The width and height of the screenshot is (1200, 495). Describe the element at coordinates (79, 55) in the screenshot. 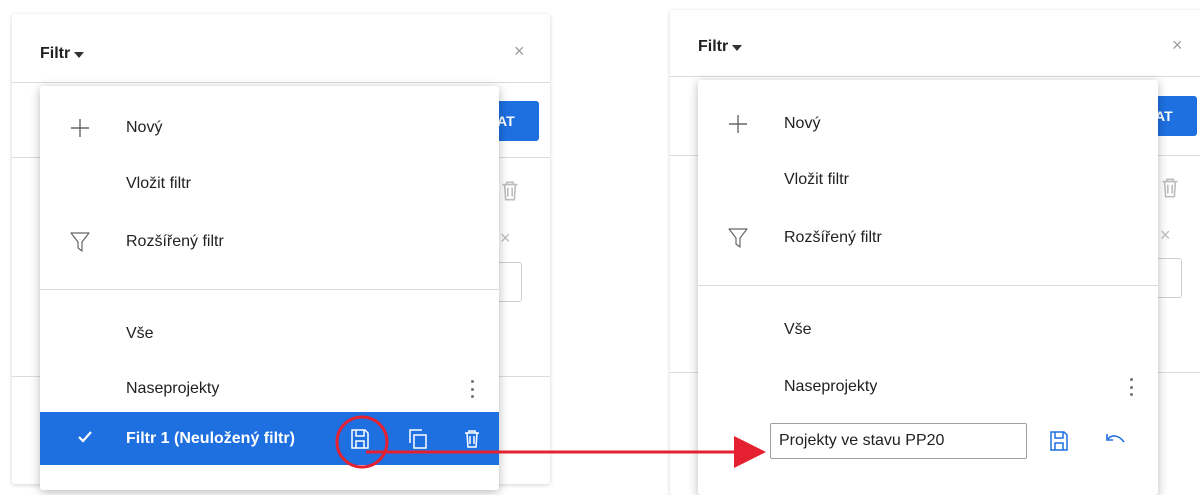

I see `left-caret-down-icon` at that location.